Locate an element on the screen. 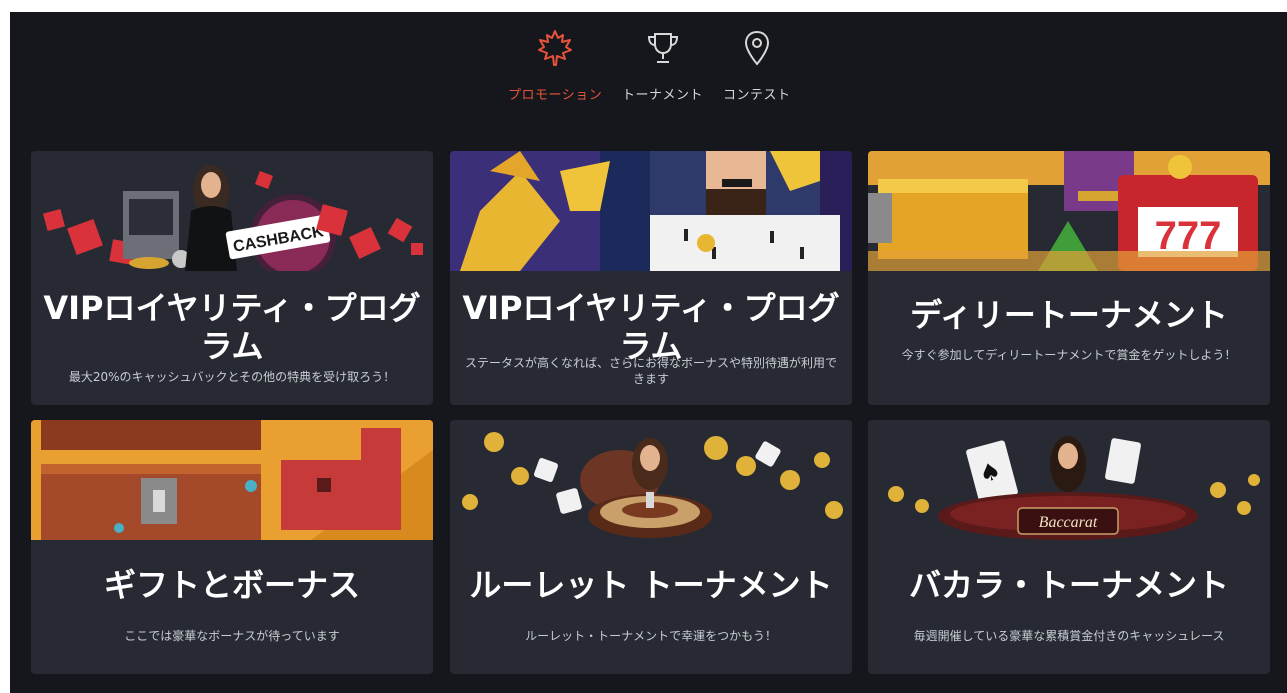 The width and height of the screenshot is (1287, 693). slot-machine-banner-image: 777 is located at coordinates (1069, 211).